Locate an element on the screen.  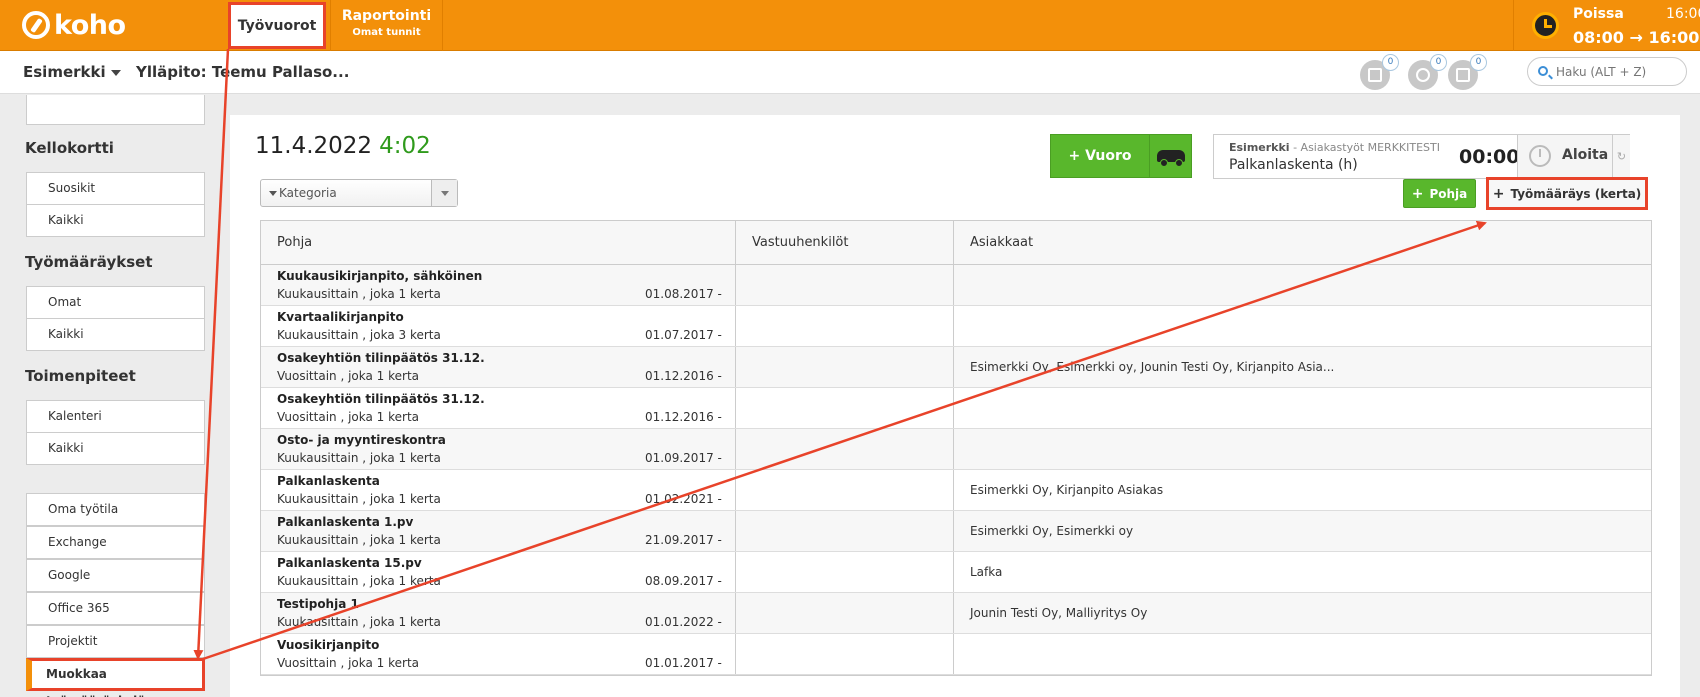
template-name: Palkanlaskenta 15.pv is located at coordinates (349, 563).